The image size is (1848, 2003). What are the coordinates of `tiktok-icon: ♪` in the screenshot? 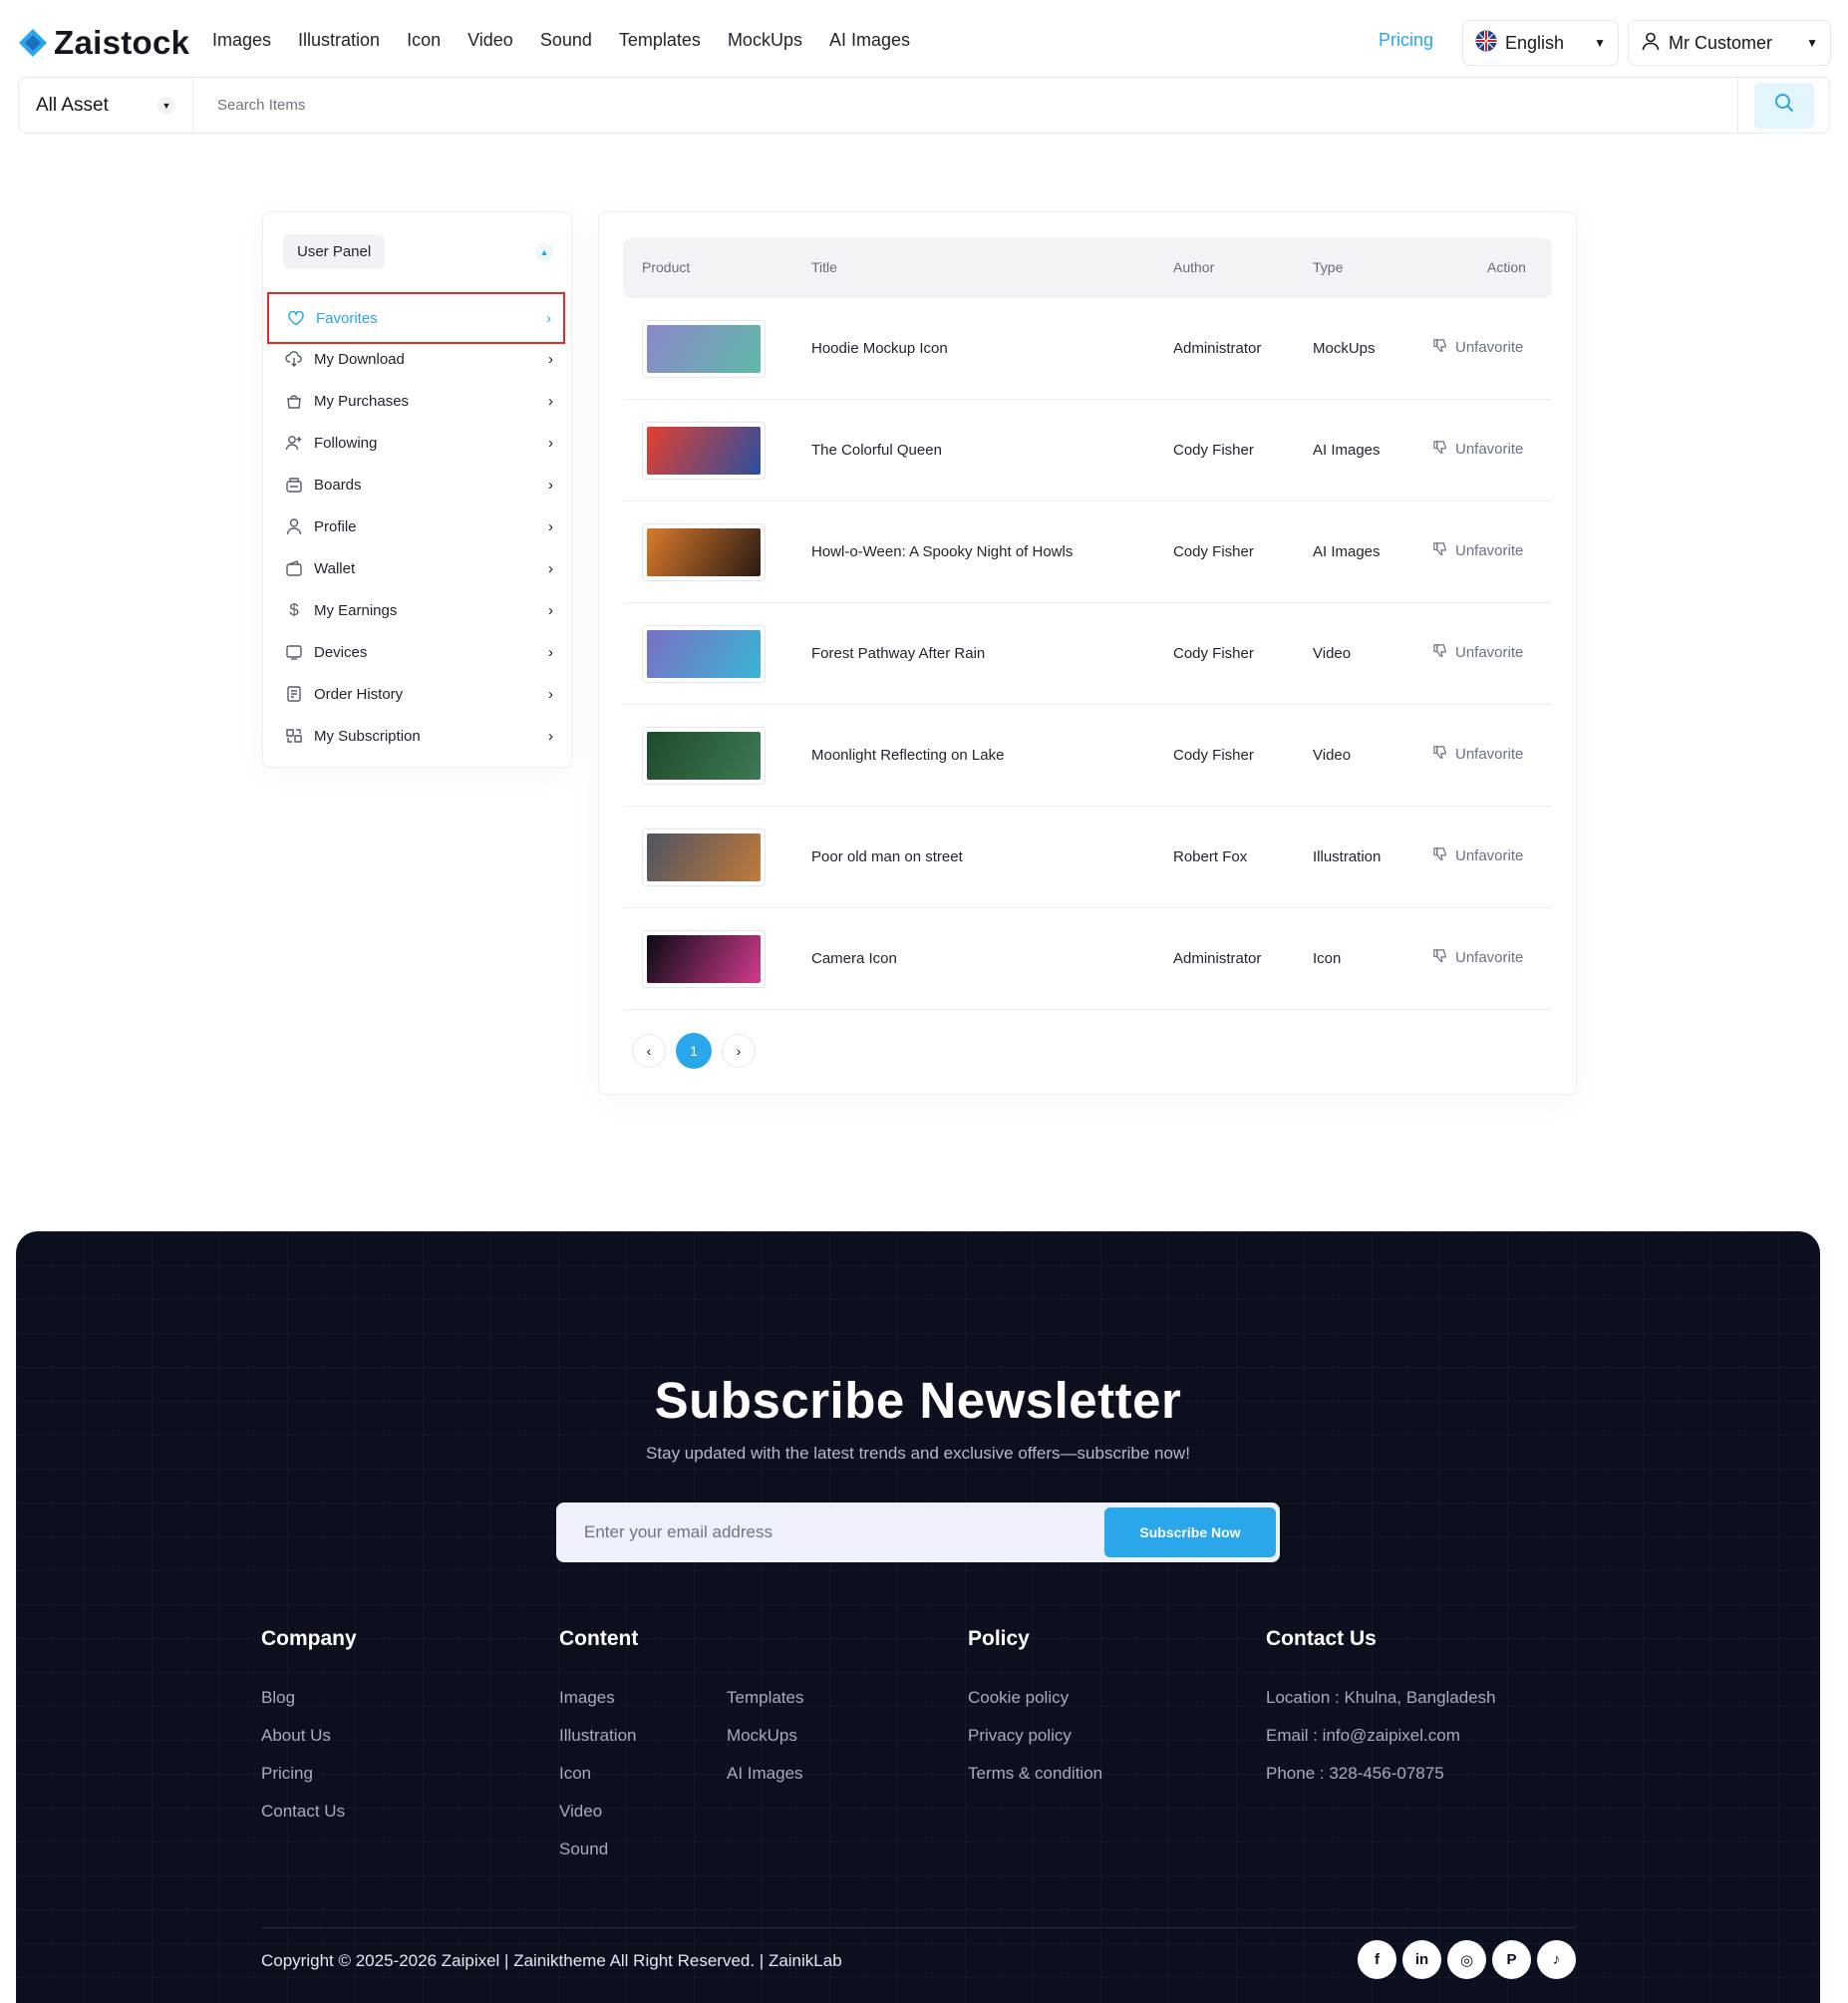 It's located at (1557, 1959).